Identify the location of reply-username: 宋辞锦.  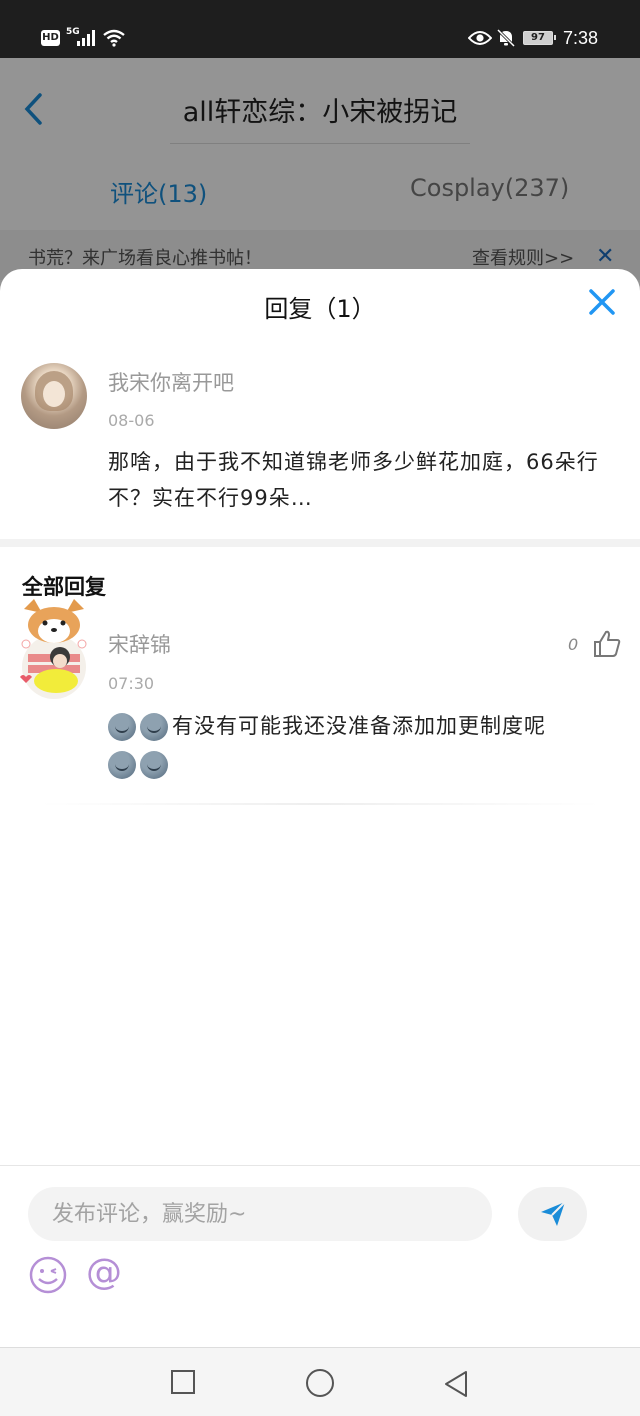
(139, 644).